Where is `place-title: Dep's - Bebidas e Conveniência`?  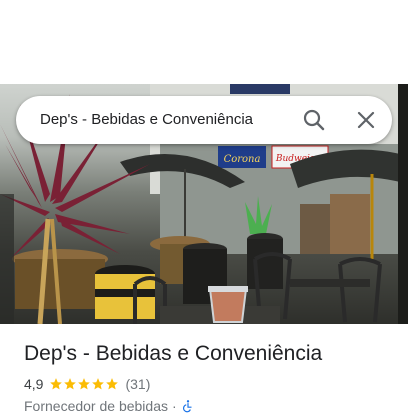
place-title: Dep's - Bebidas e Conveniência is located at coordinates (173, 353).